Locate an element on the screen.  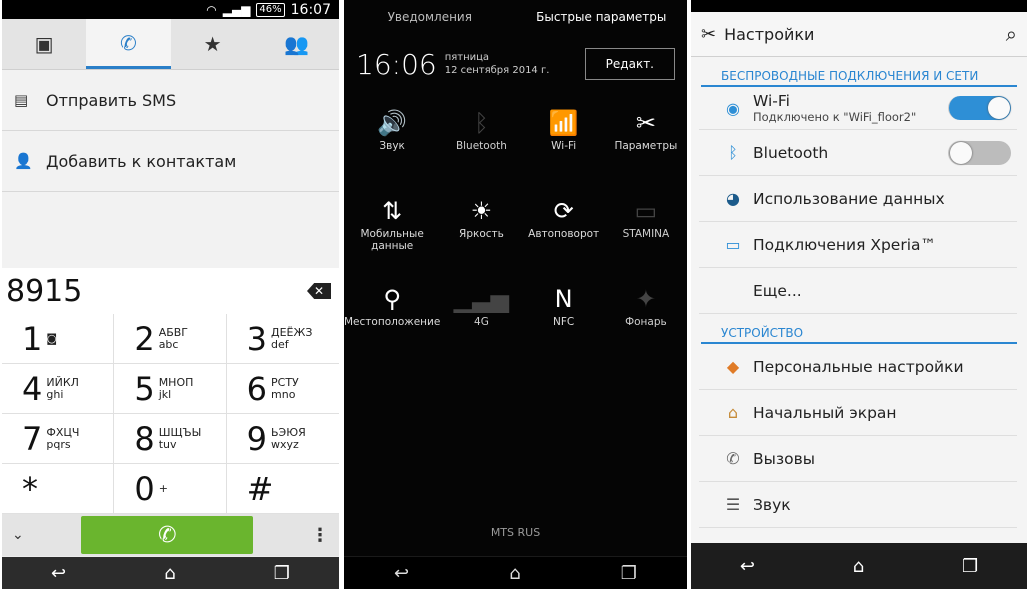
wifi-icon: 📶 is located at coordinates (563, 123).